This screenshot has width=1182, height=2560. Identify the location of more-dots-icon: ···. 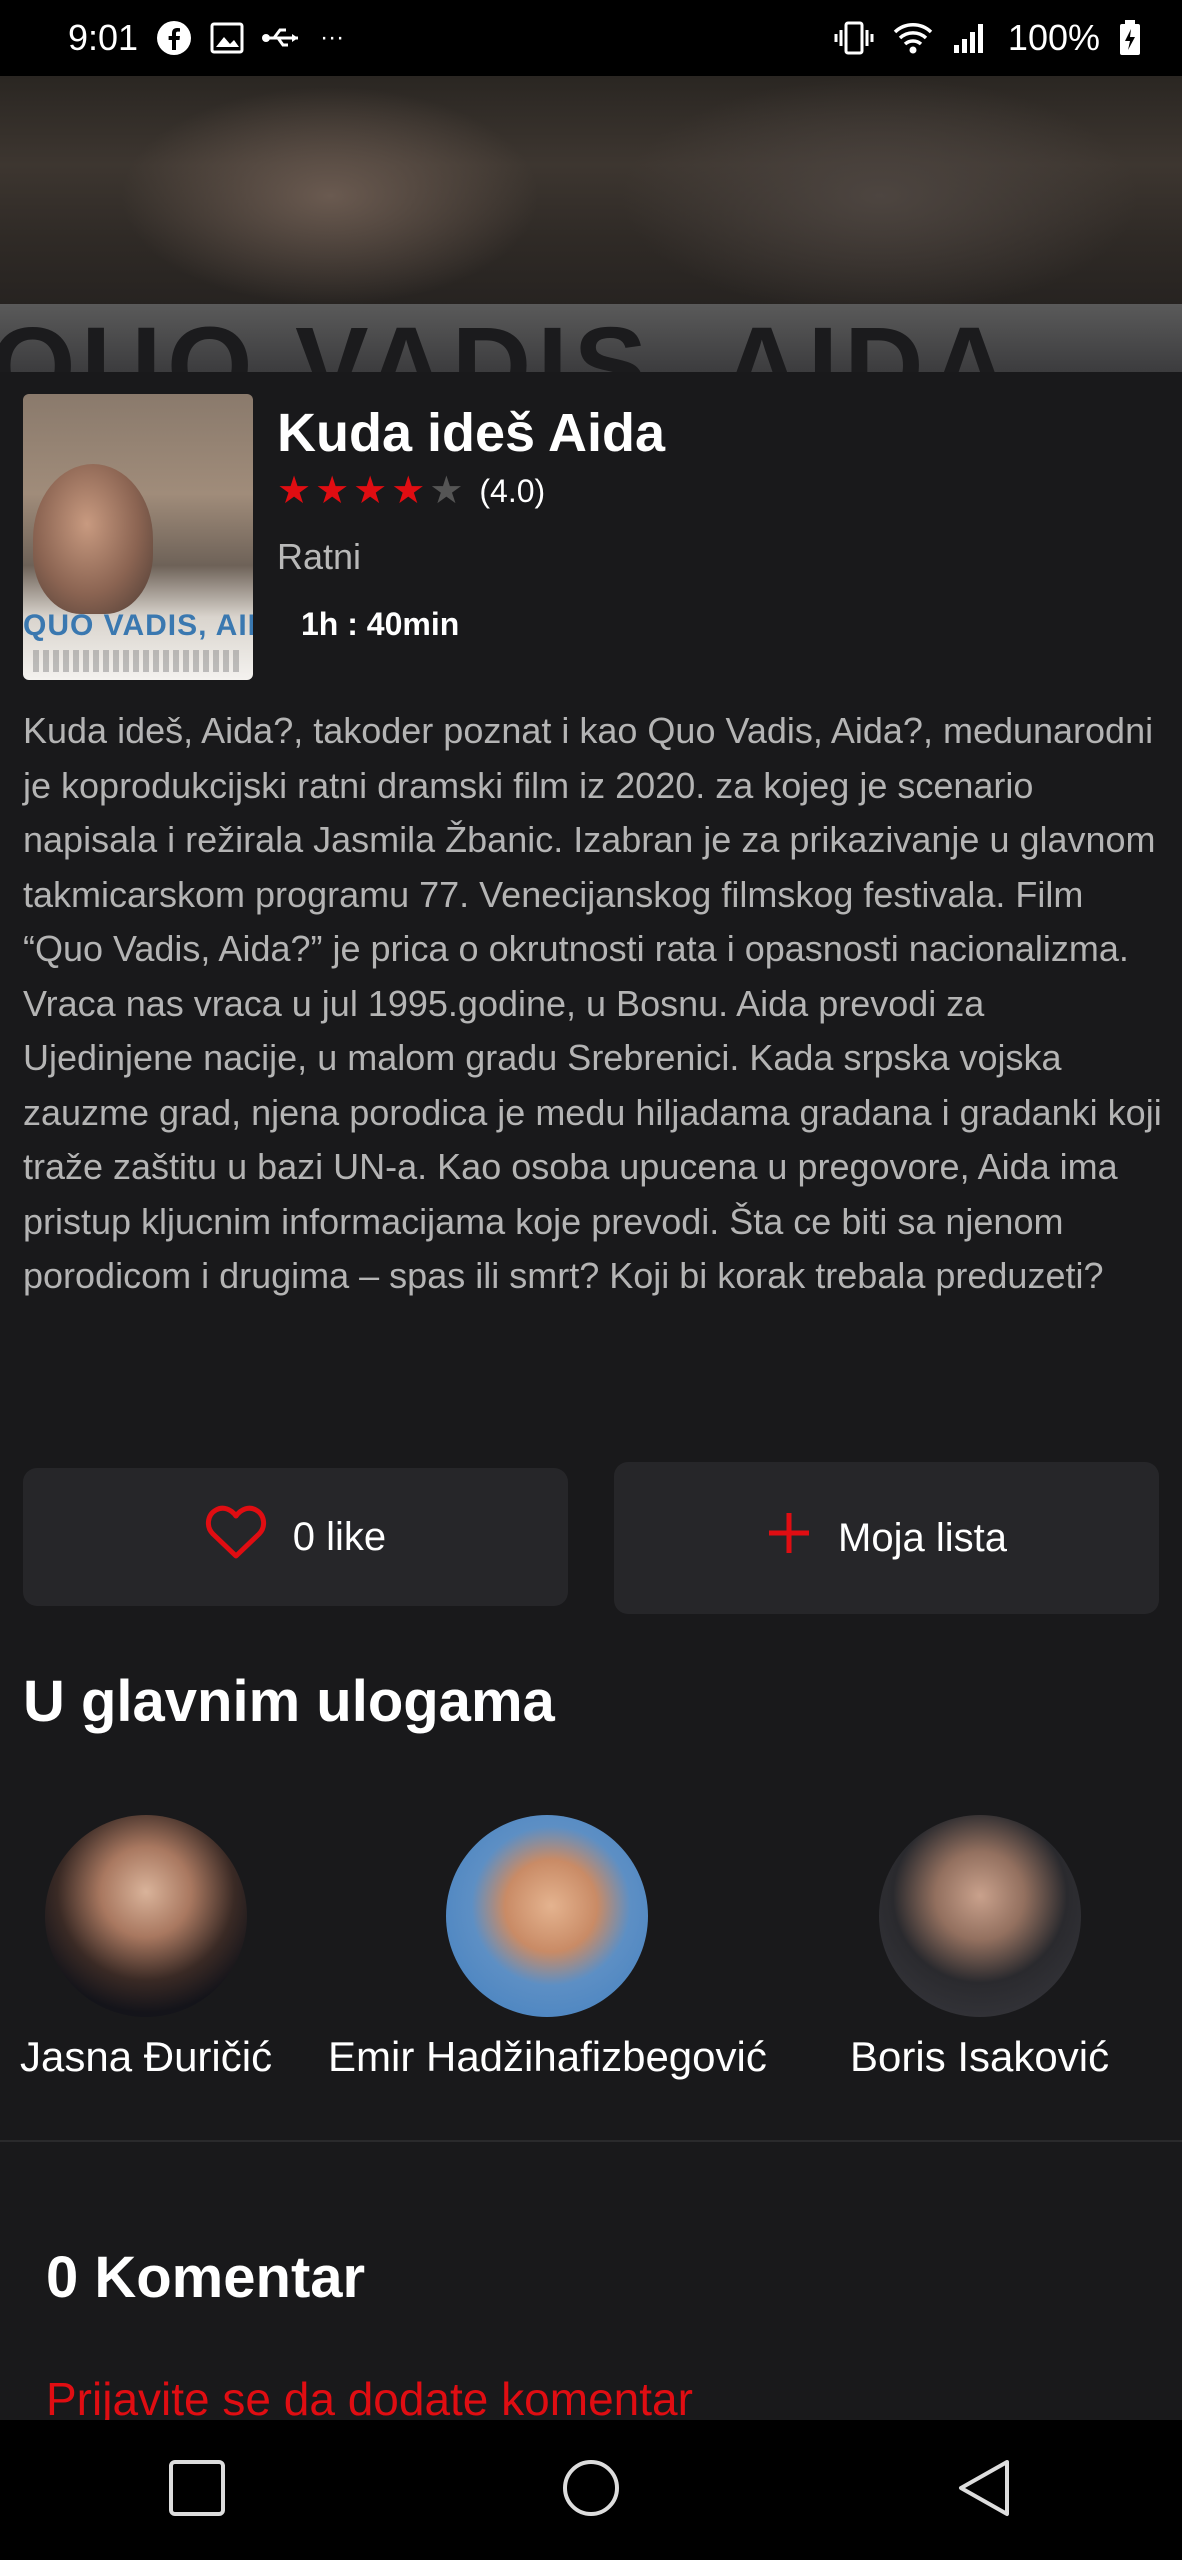
(332, 37).